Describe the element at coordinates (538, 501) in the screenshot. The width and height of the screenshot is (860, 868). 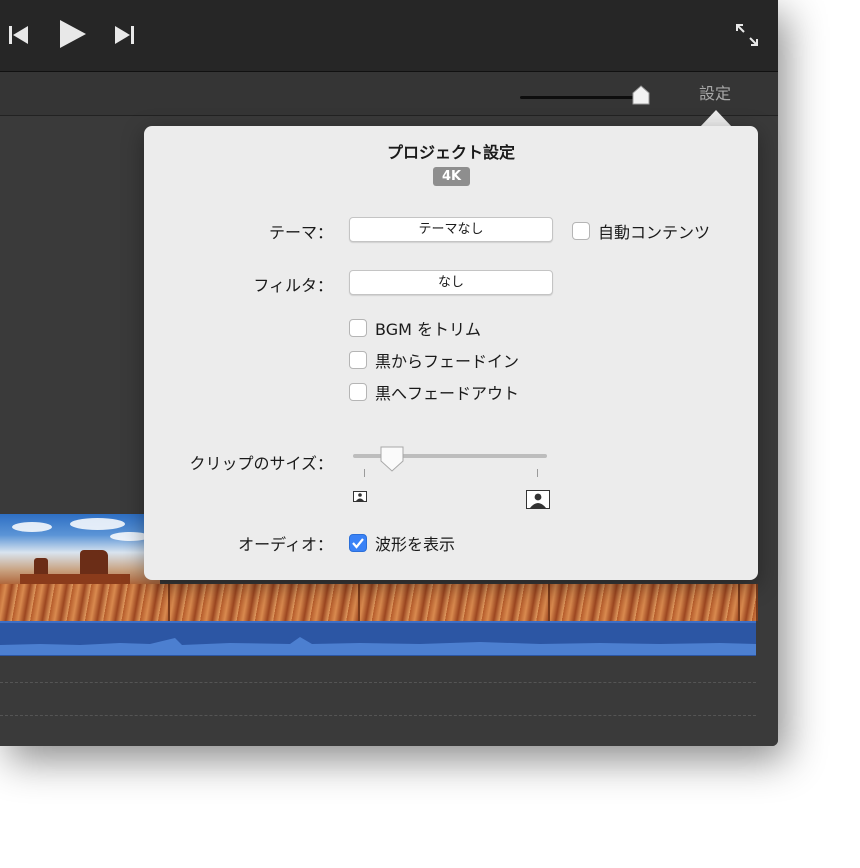
I see `large-thumbnail-icon` at that location.